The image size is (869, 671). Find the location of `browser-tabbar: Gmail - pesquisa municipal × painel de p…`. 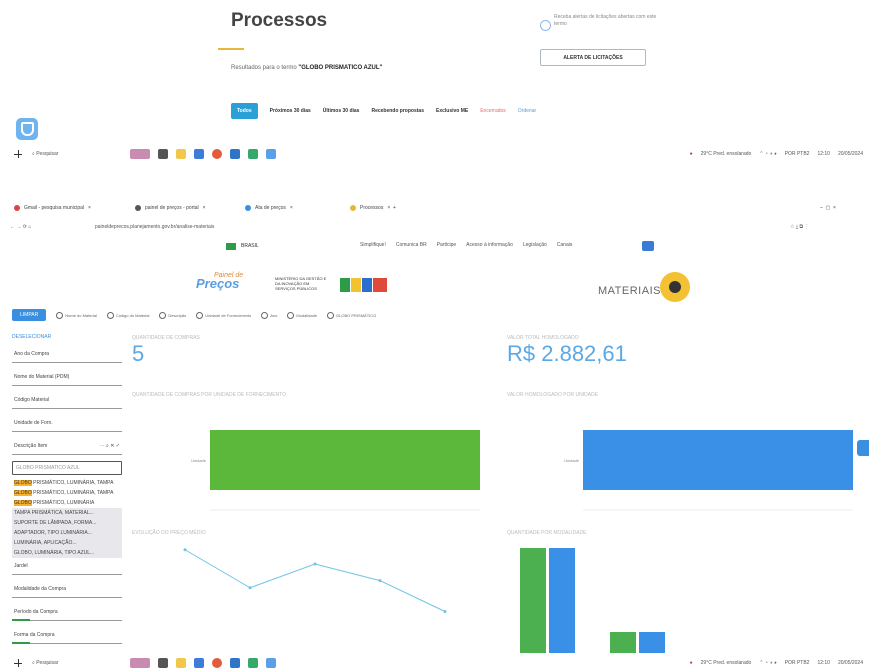

browser-tabbar: Gmail - pesquisa municipal × painel de p… is located at coordinates (434, 208).